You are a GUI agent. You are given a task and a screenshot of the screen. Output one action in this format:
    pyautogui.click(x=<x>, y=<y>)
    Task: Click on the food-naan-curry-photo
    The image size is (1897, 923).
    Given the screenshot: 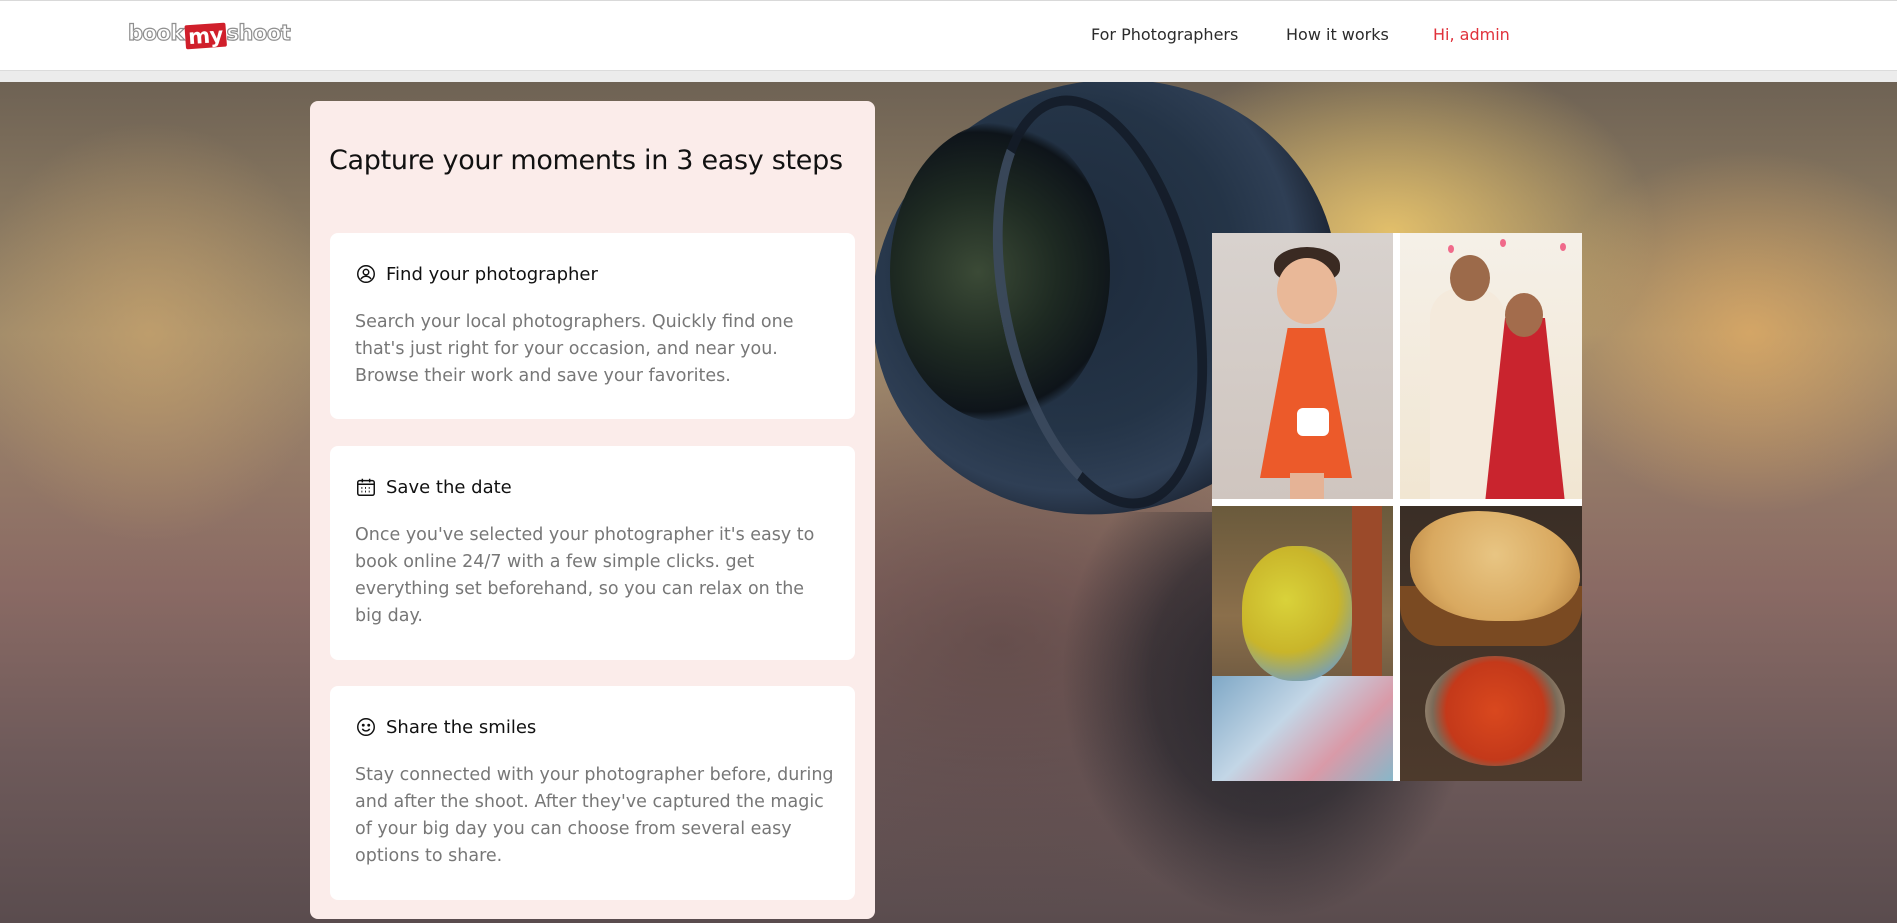 What is the action you would take?
    pyautogui.click(x=1491, y=643)
    